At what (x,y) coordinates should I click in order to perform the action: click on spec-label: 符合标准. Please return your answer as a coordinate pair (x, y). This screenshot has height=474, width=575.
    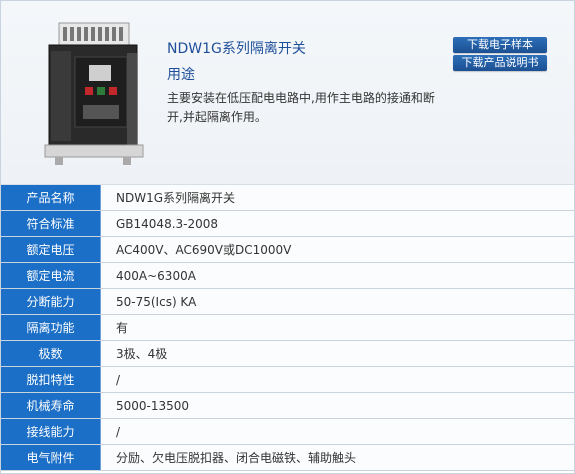
    Looking at the image, I should click on (51, 223).